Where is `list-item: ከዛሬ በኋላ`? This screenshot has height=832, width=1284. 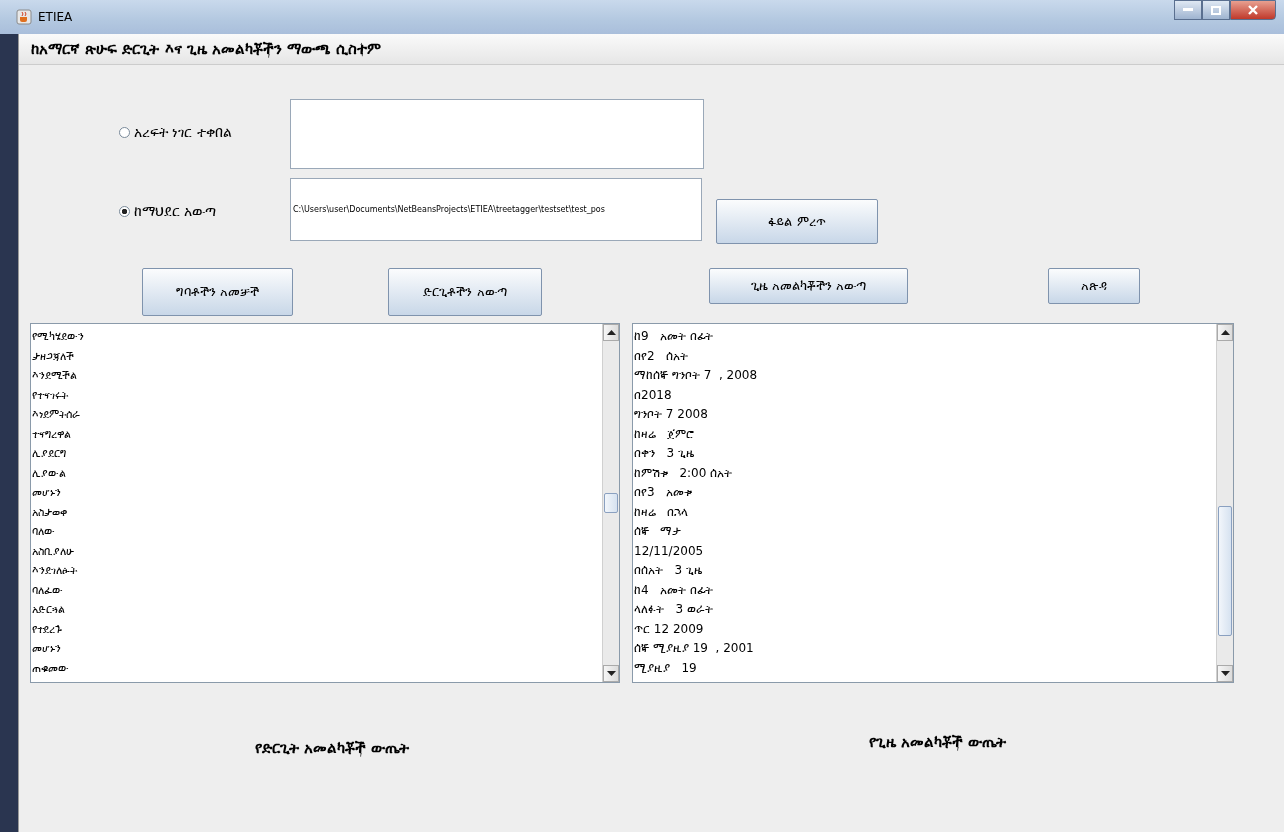 list-item: ከዛሬ በኋላ is located at coordinates (662, 512).